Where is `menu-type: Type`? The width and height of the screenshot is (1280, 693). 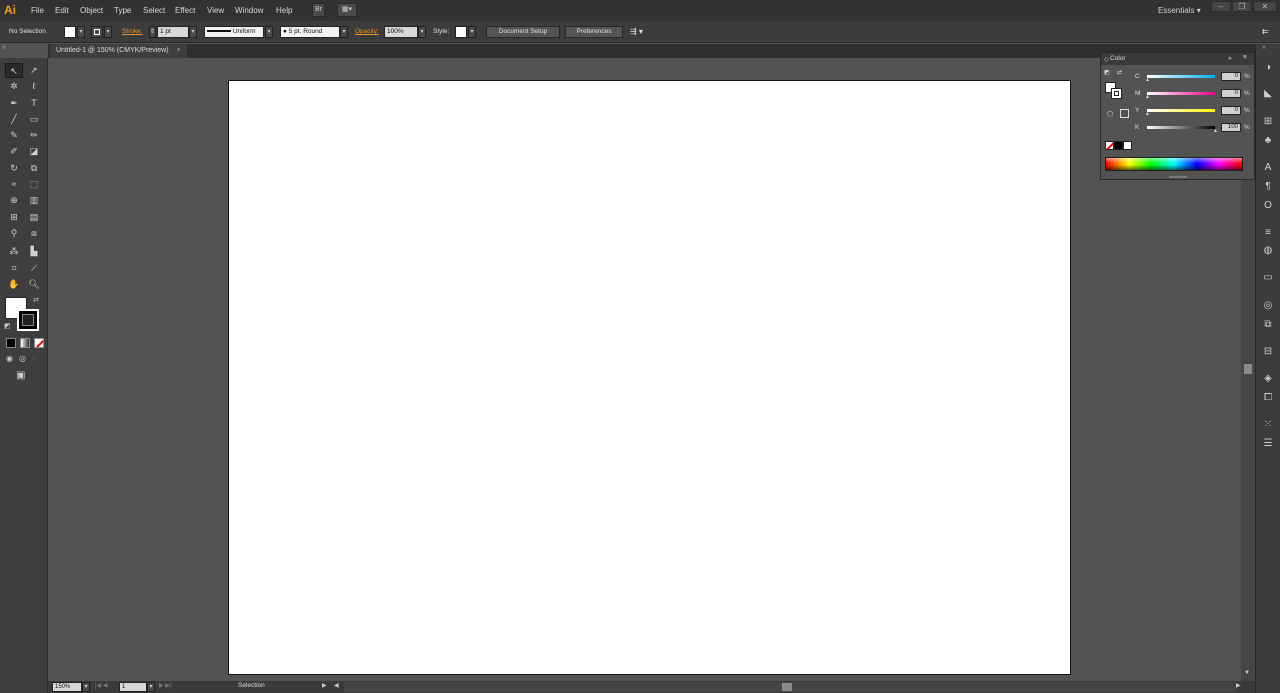 menu-type: Type is located at coordinates (122, 10).